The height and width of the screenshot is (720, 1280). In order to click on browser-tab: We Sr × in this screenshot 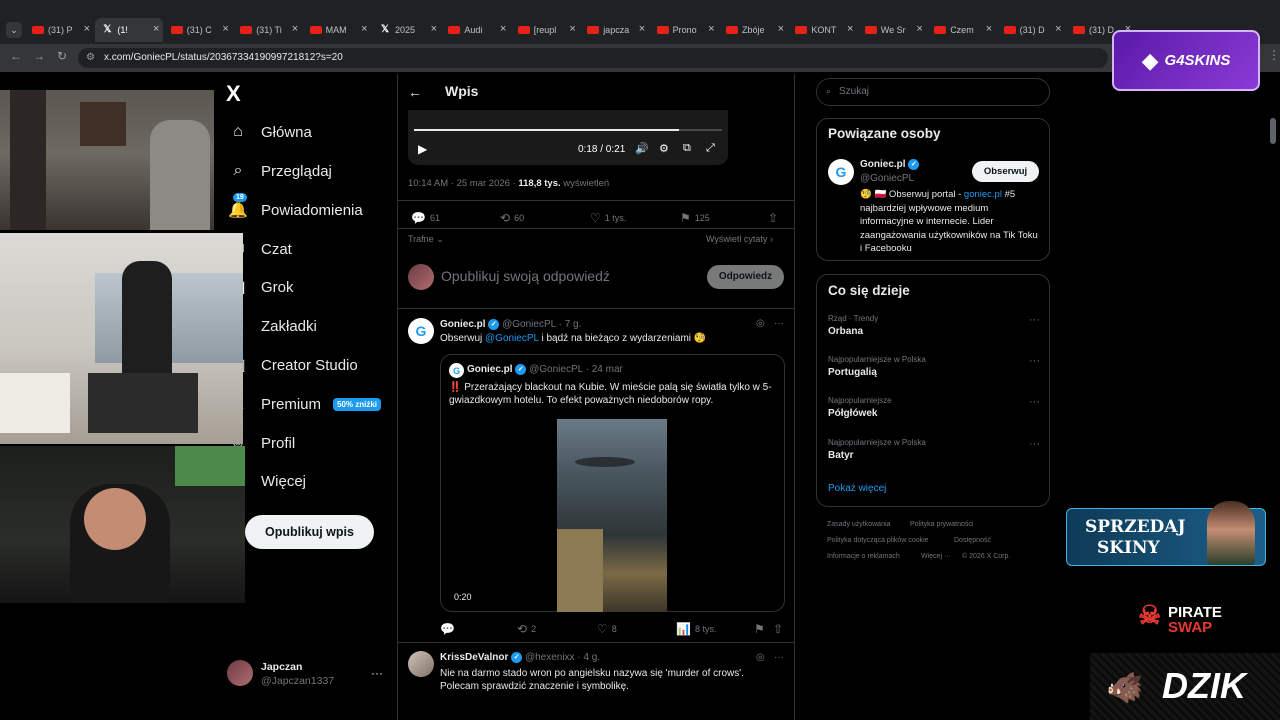, I will do `click(893, 30)`.